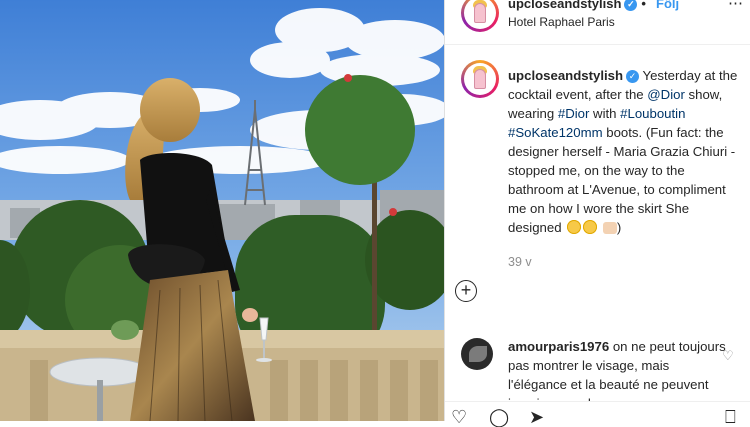 The height and width of the screenshot is (427, 750). What do you see at coordinates (667, 5) in the screenshot?
I see `follow-button: Följ` at bounding box center [667, 5].